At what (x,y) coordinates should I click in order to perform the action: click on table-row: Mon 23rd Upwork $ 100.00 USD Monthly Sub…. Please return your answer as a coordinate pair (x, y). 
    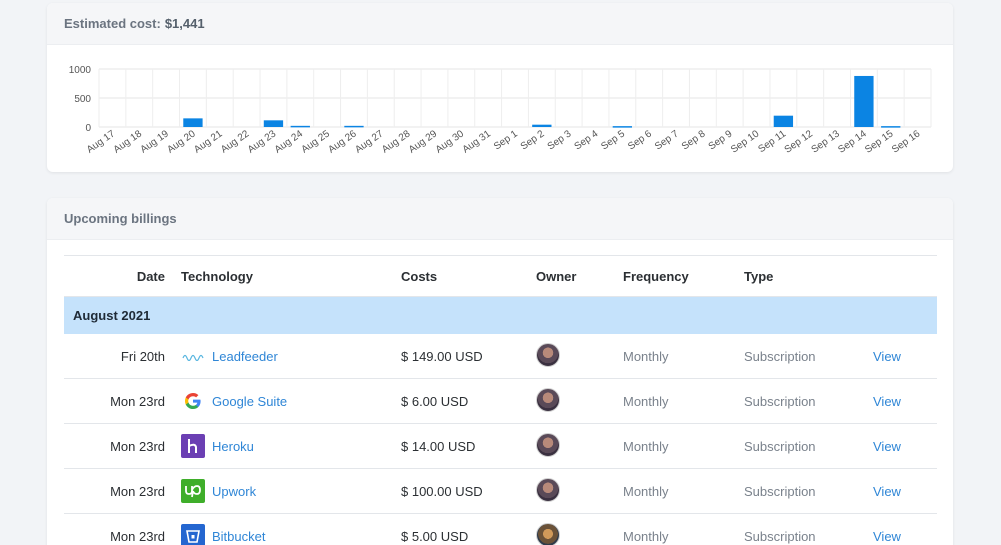
    Looking at the image, I should click on (500, 491).